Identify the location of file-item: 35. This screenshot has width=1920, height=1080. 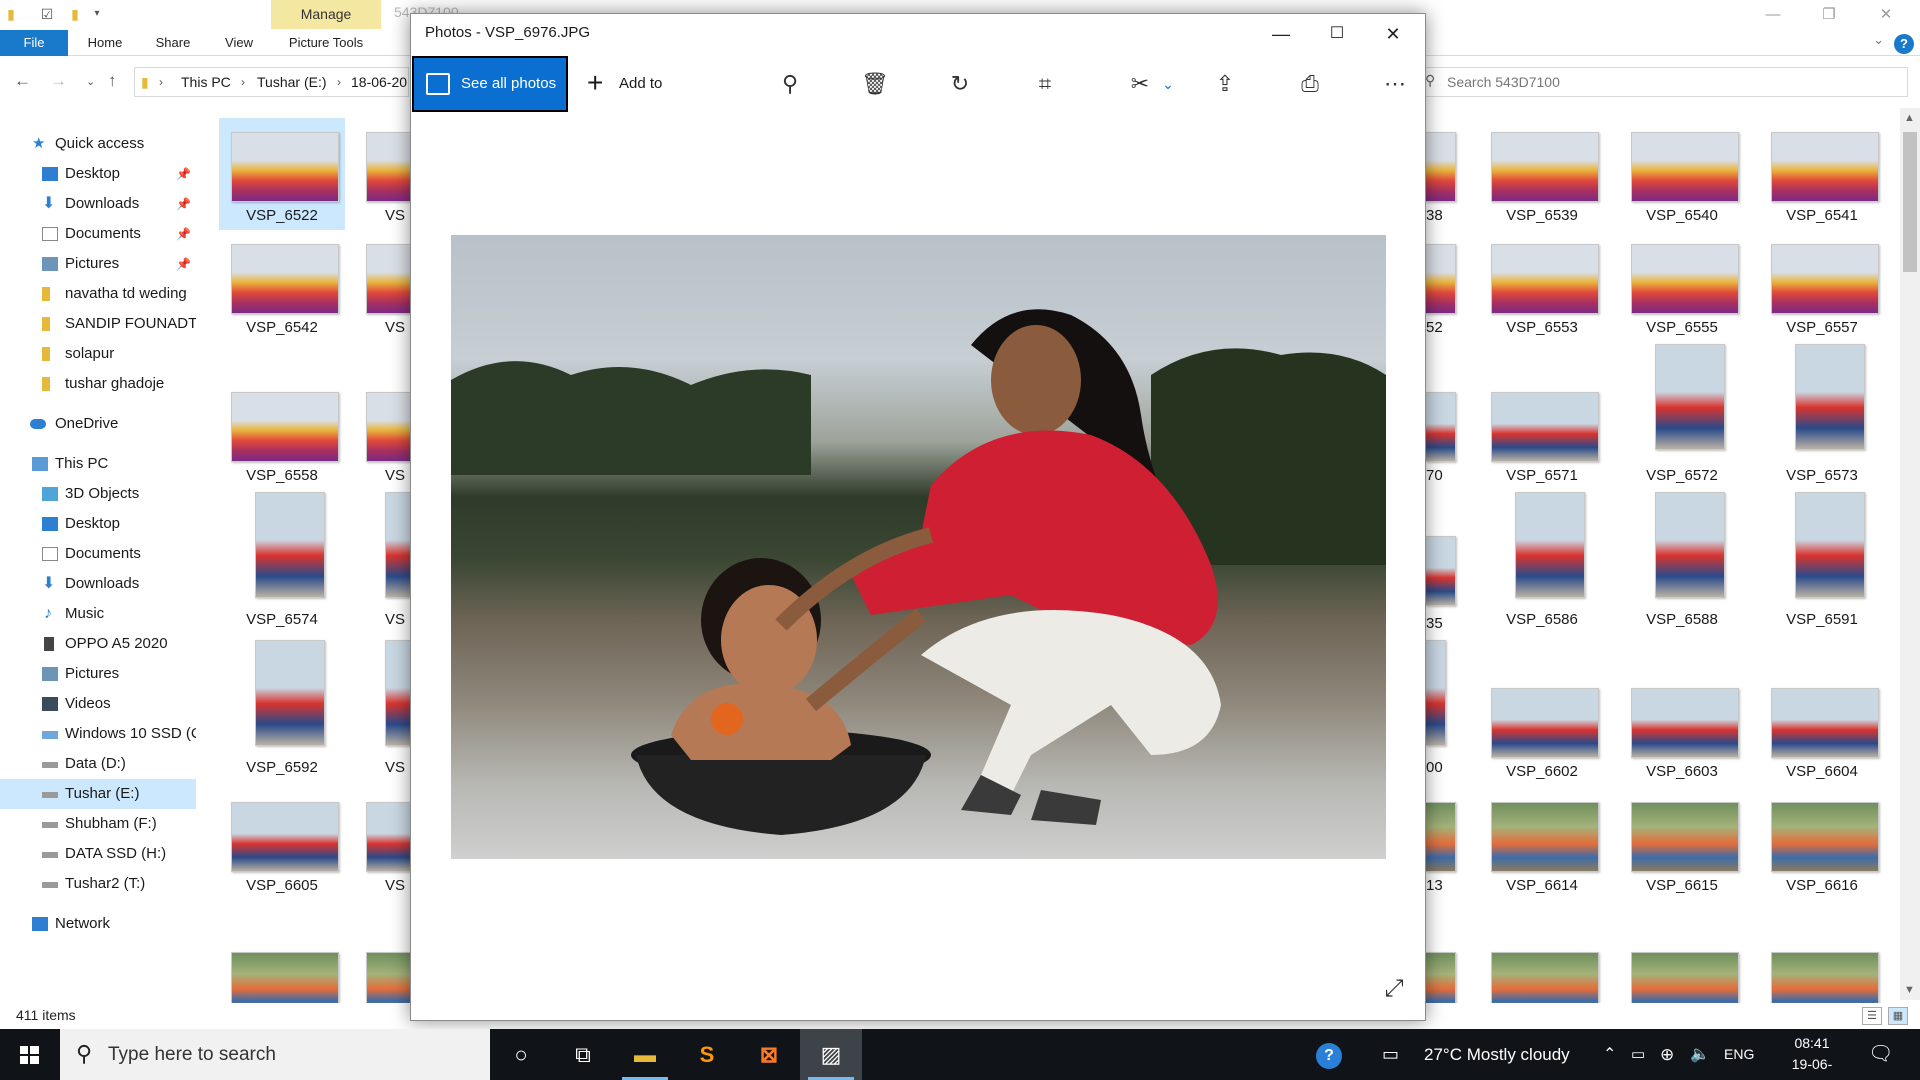
(1446, 582).